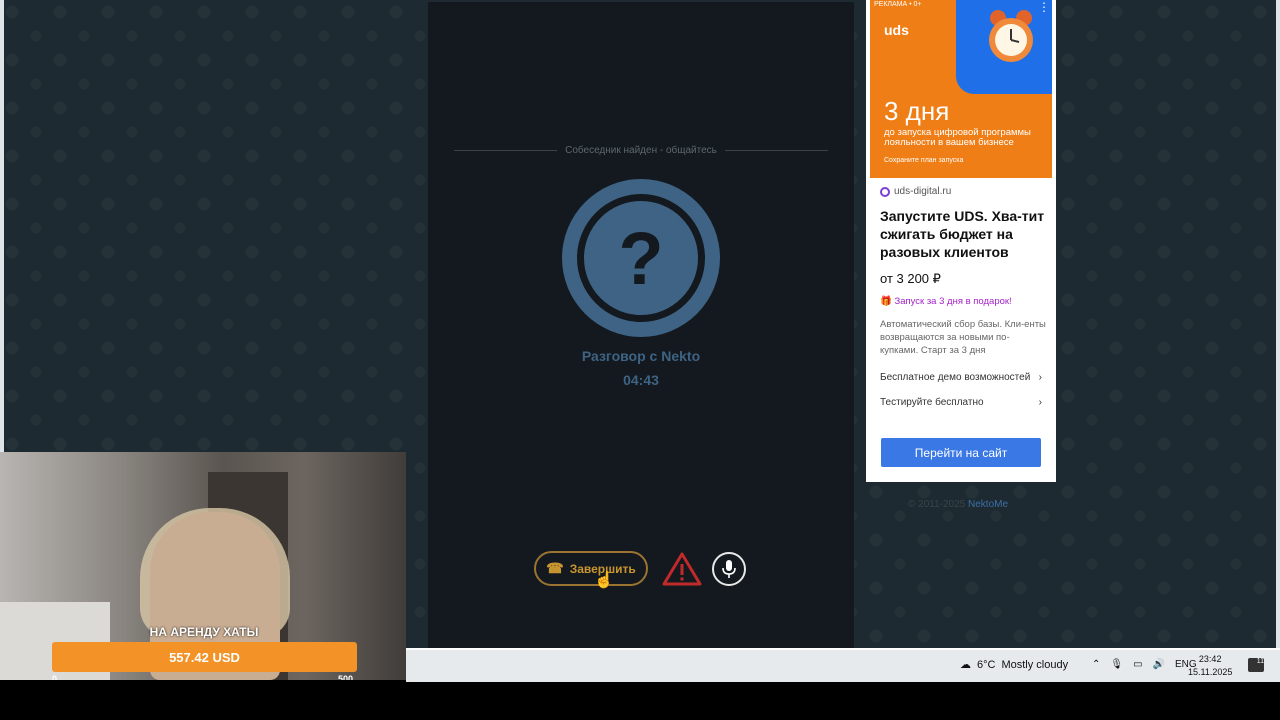 Image resolution: width=1280 pixels, height=720 pixels. Describe the element at coordinates (887, 301) in the screenshot. I see `gift-icon: 🎁` at that location.